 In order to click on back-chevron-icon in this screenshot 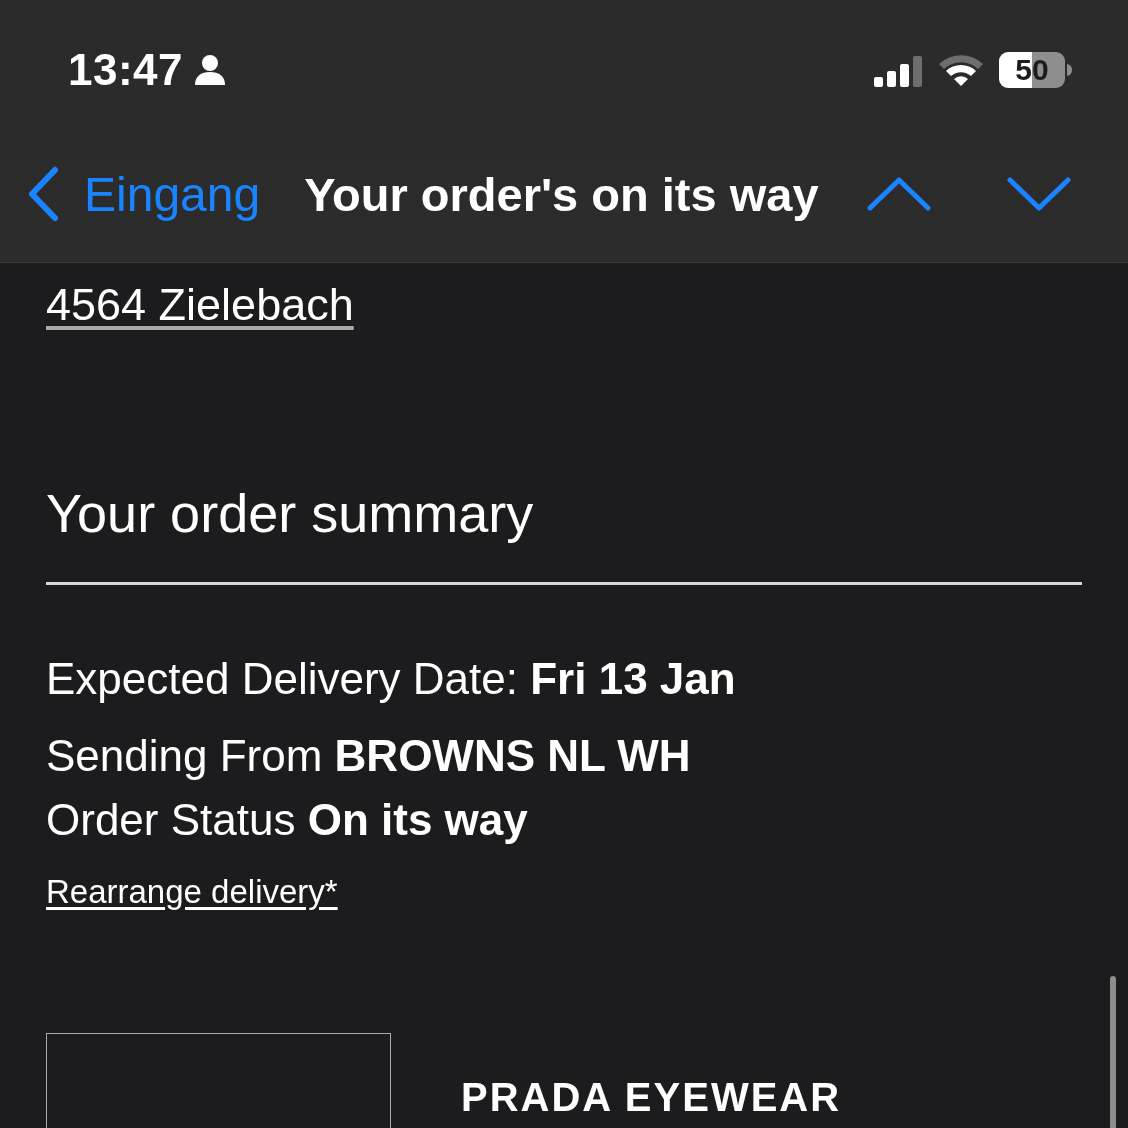, I will do `click(43, 194)`.